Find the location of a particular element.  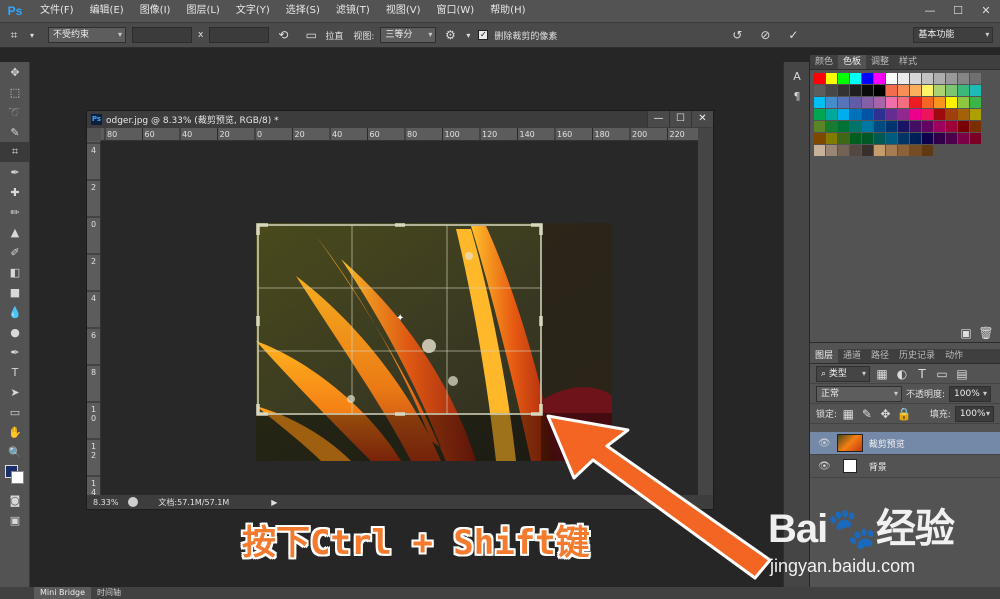

tab-channels: 通道 is located at coordinates (852, 356).